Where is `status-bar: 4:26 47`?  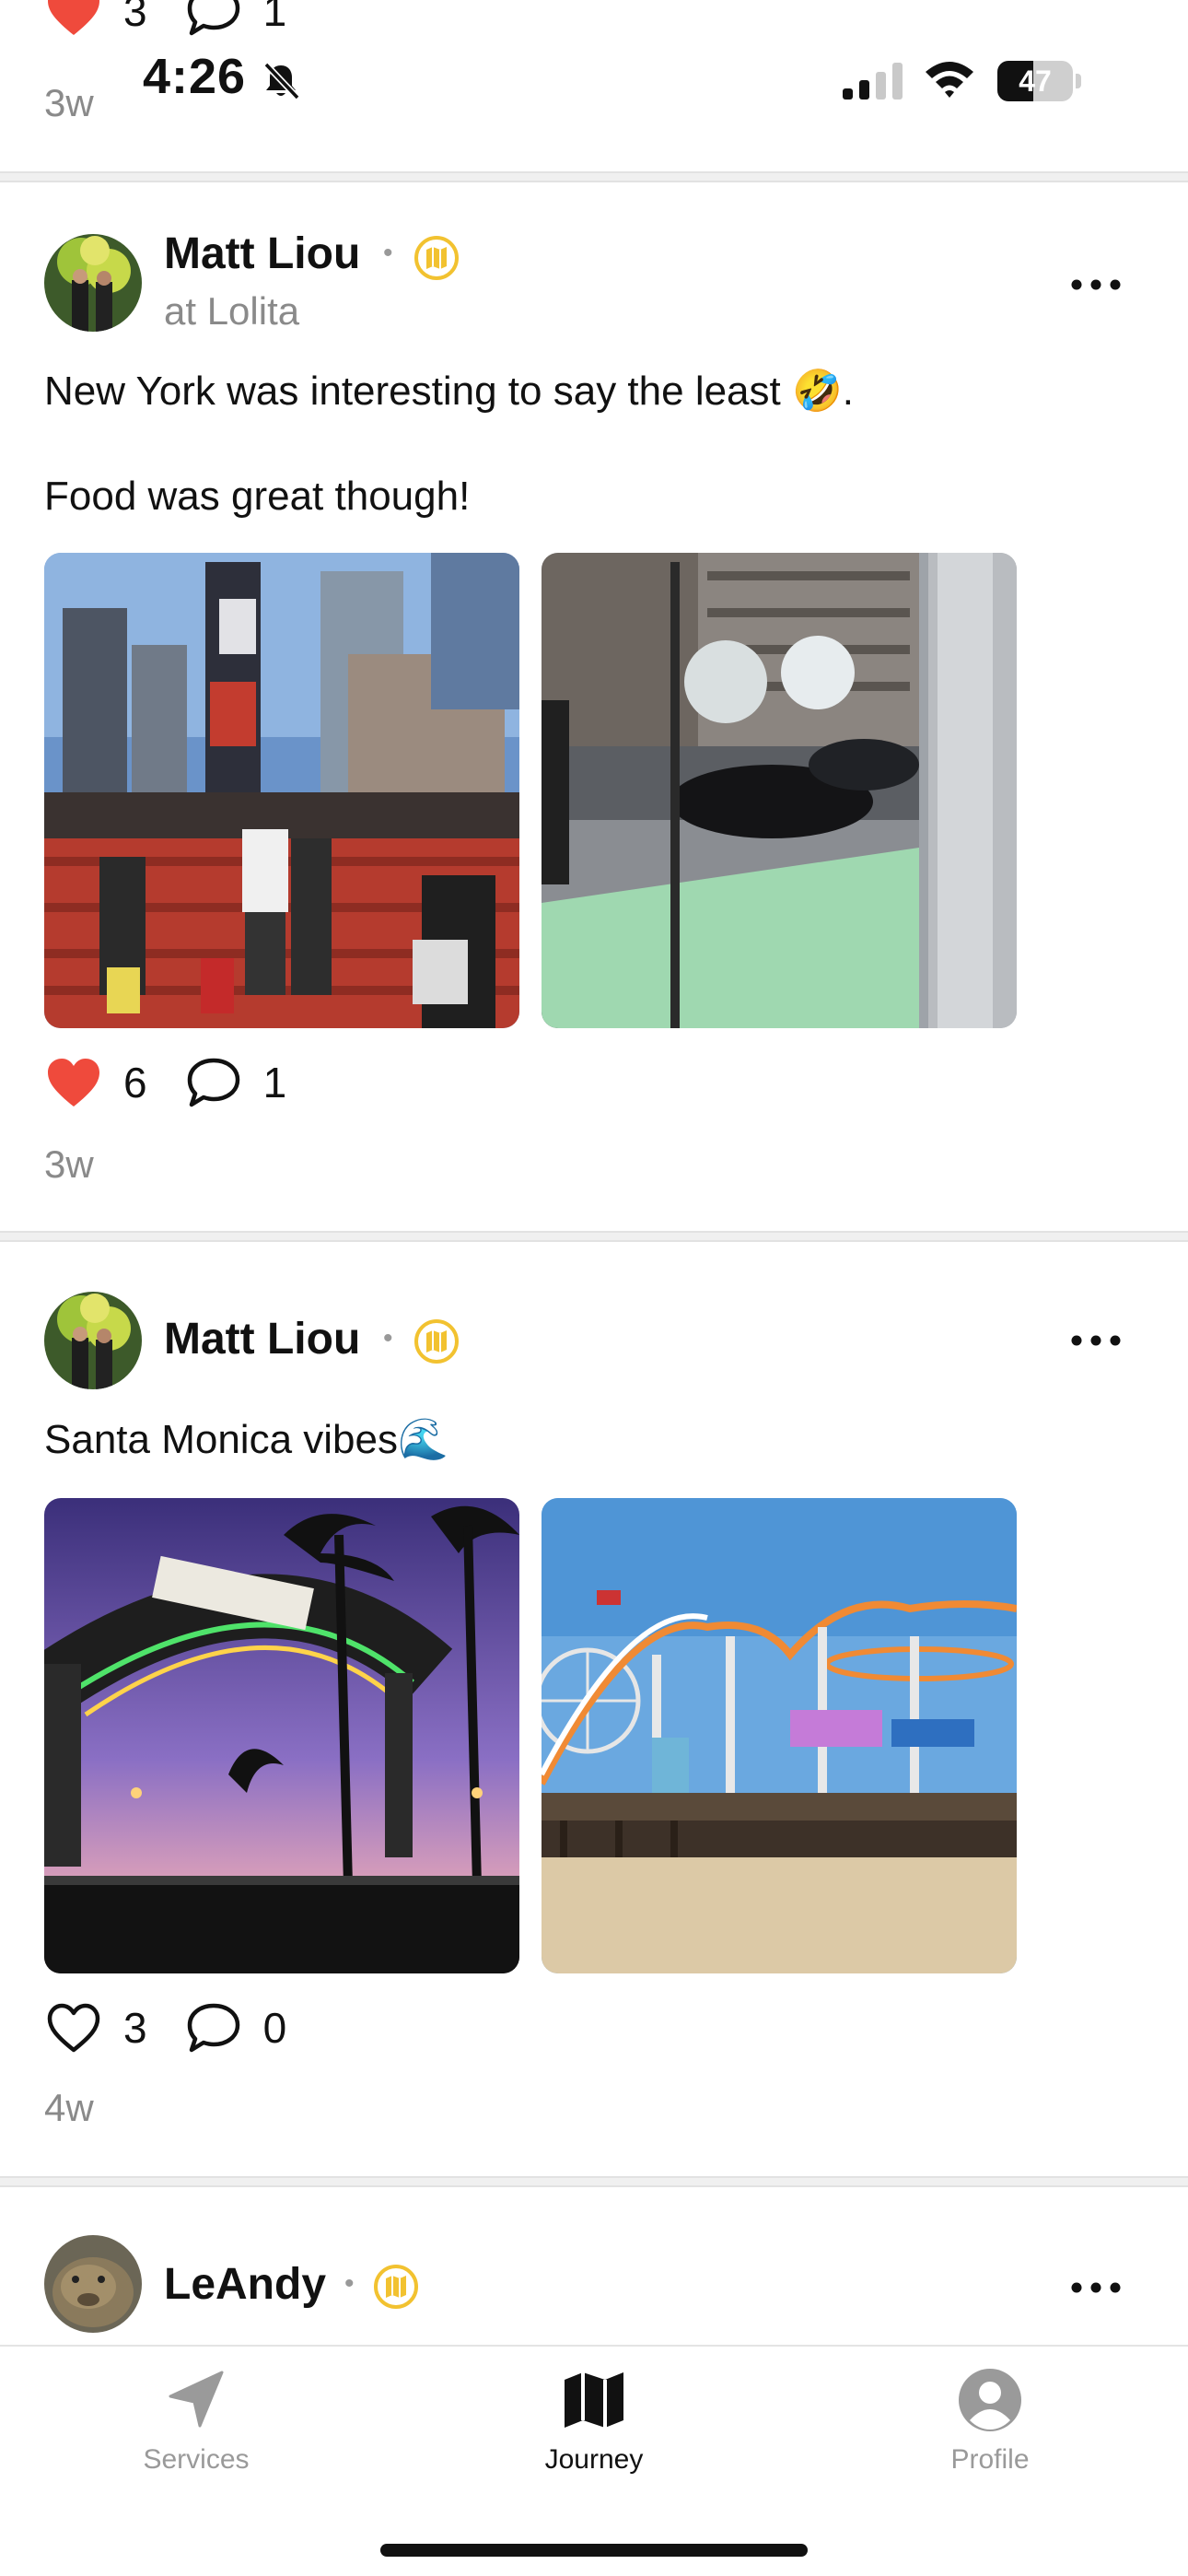
status-bar: 4:26 47 is located at coordinates (594, 52).